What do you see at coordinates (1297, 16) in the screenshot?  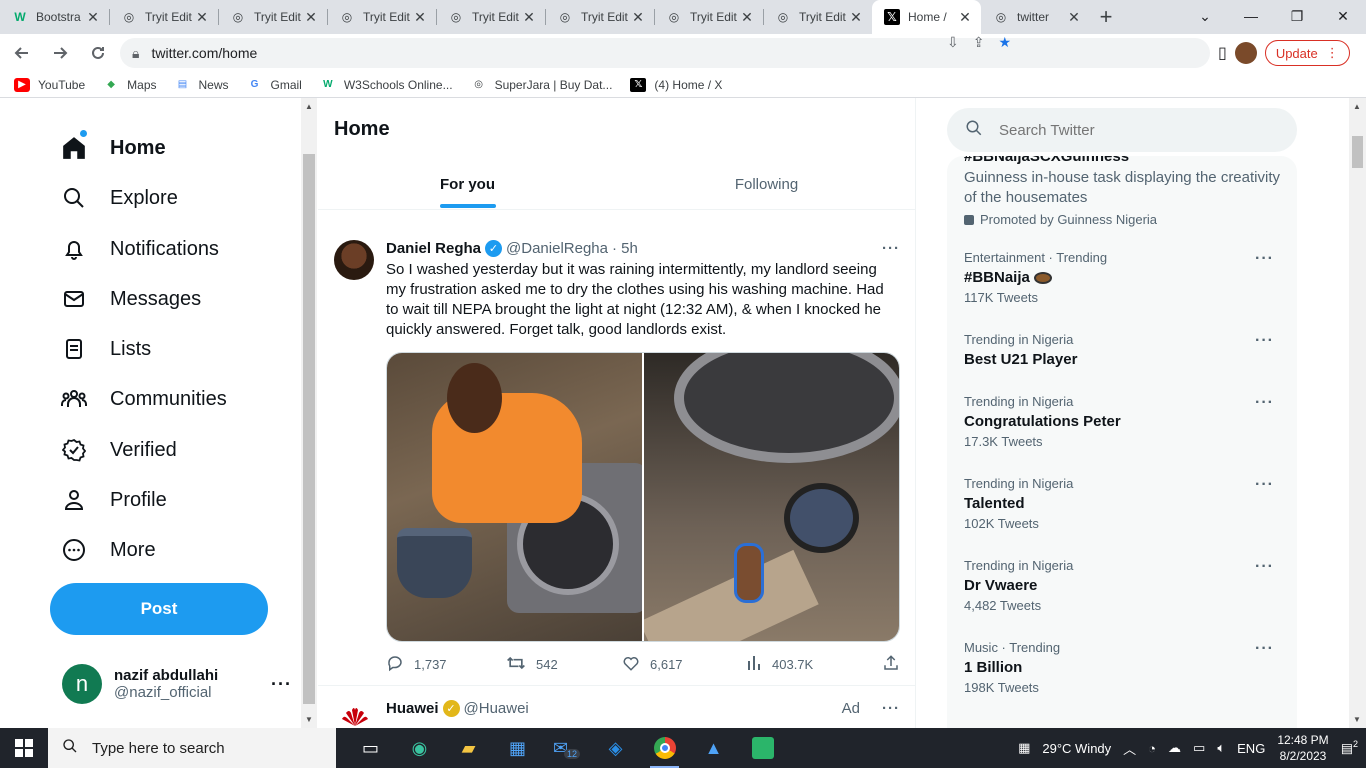 I see `restore-icon: ❐` at bounding box center [1297, 16].